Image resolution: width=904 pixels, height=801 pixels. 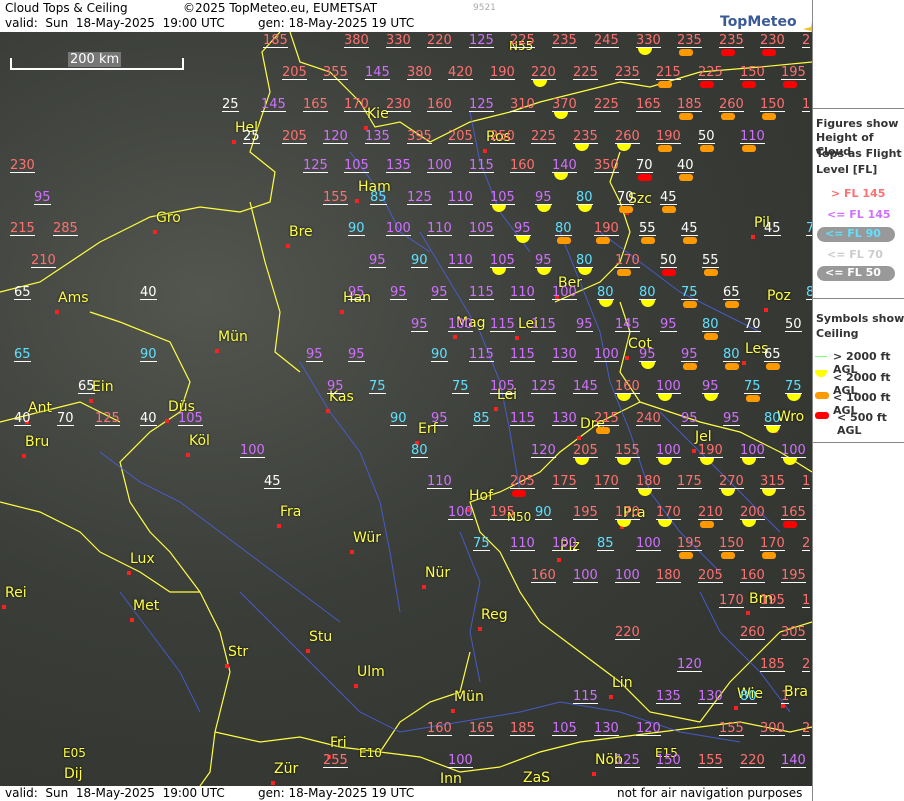 What do you see at coordinates (502, 136) in the screenshot?
I see `cloud-top-value: 250` at bounding box center [502, 136].